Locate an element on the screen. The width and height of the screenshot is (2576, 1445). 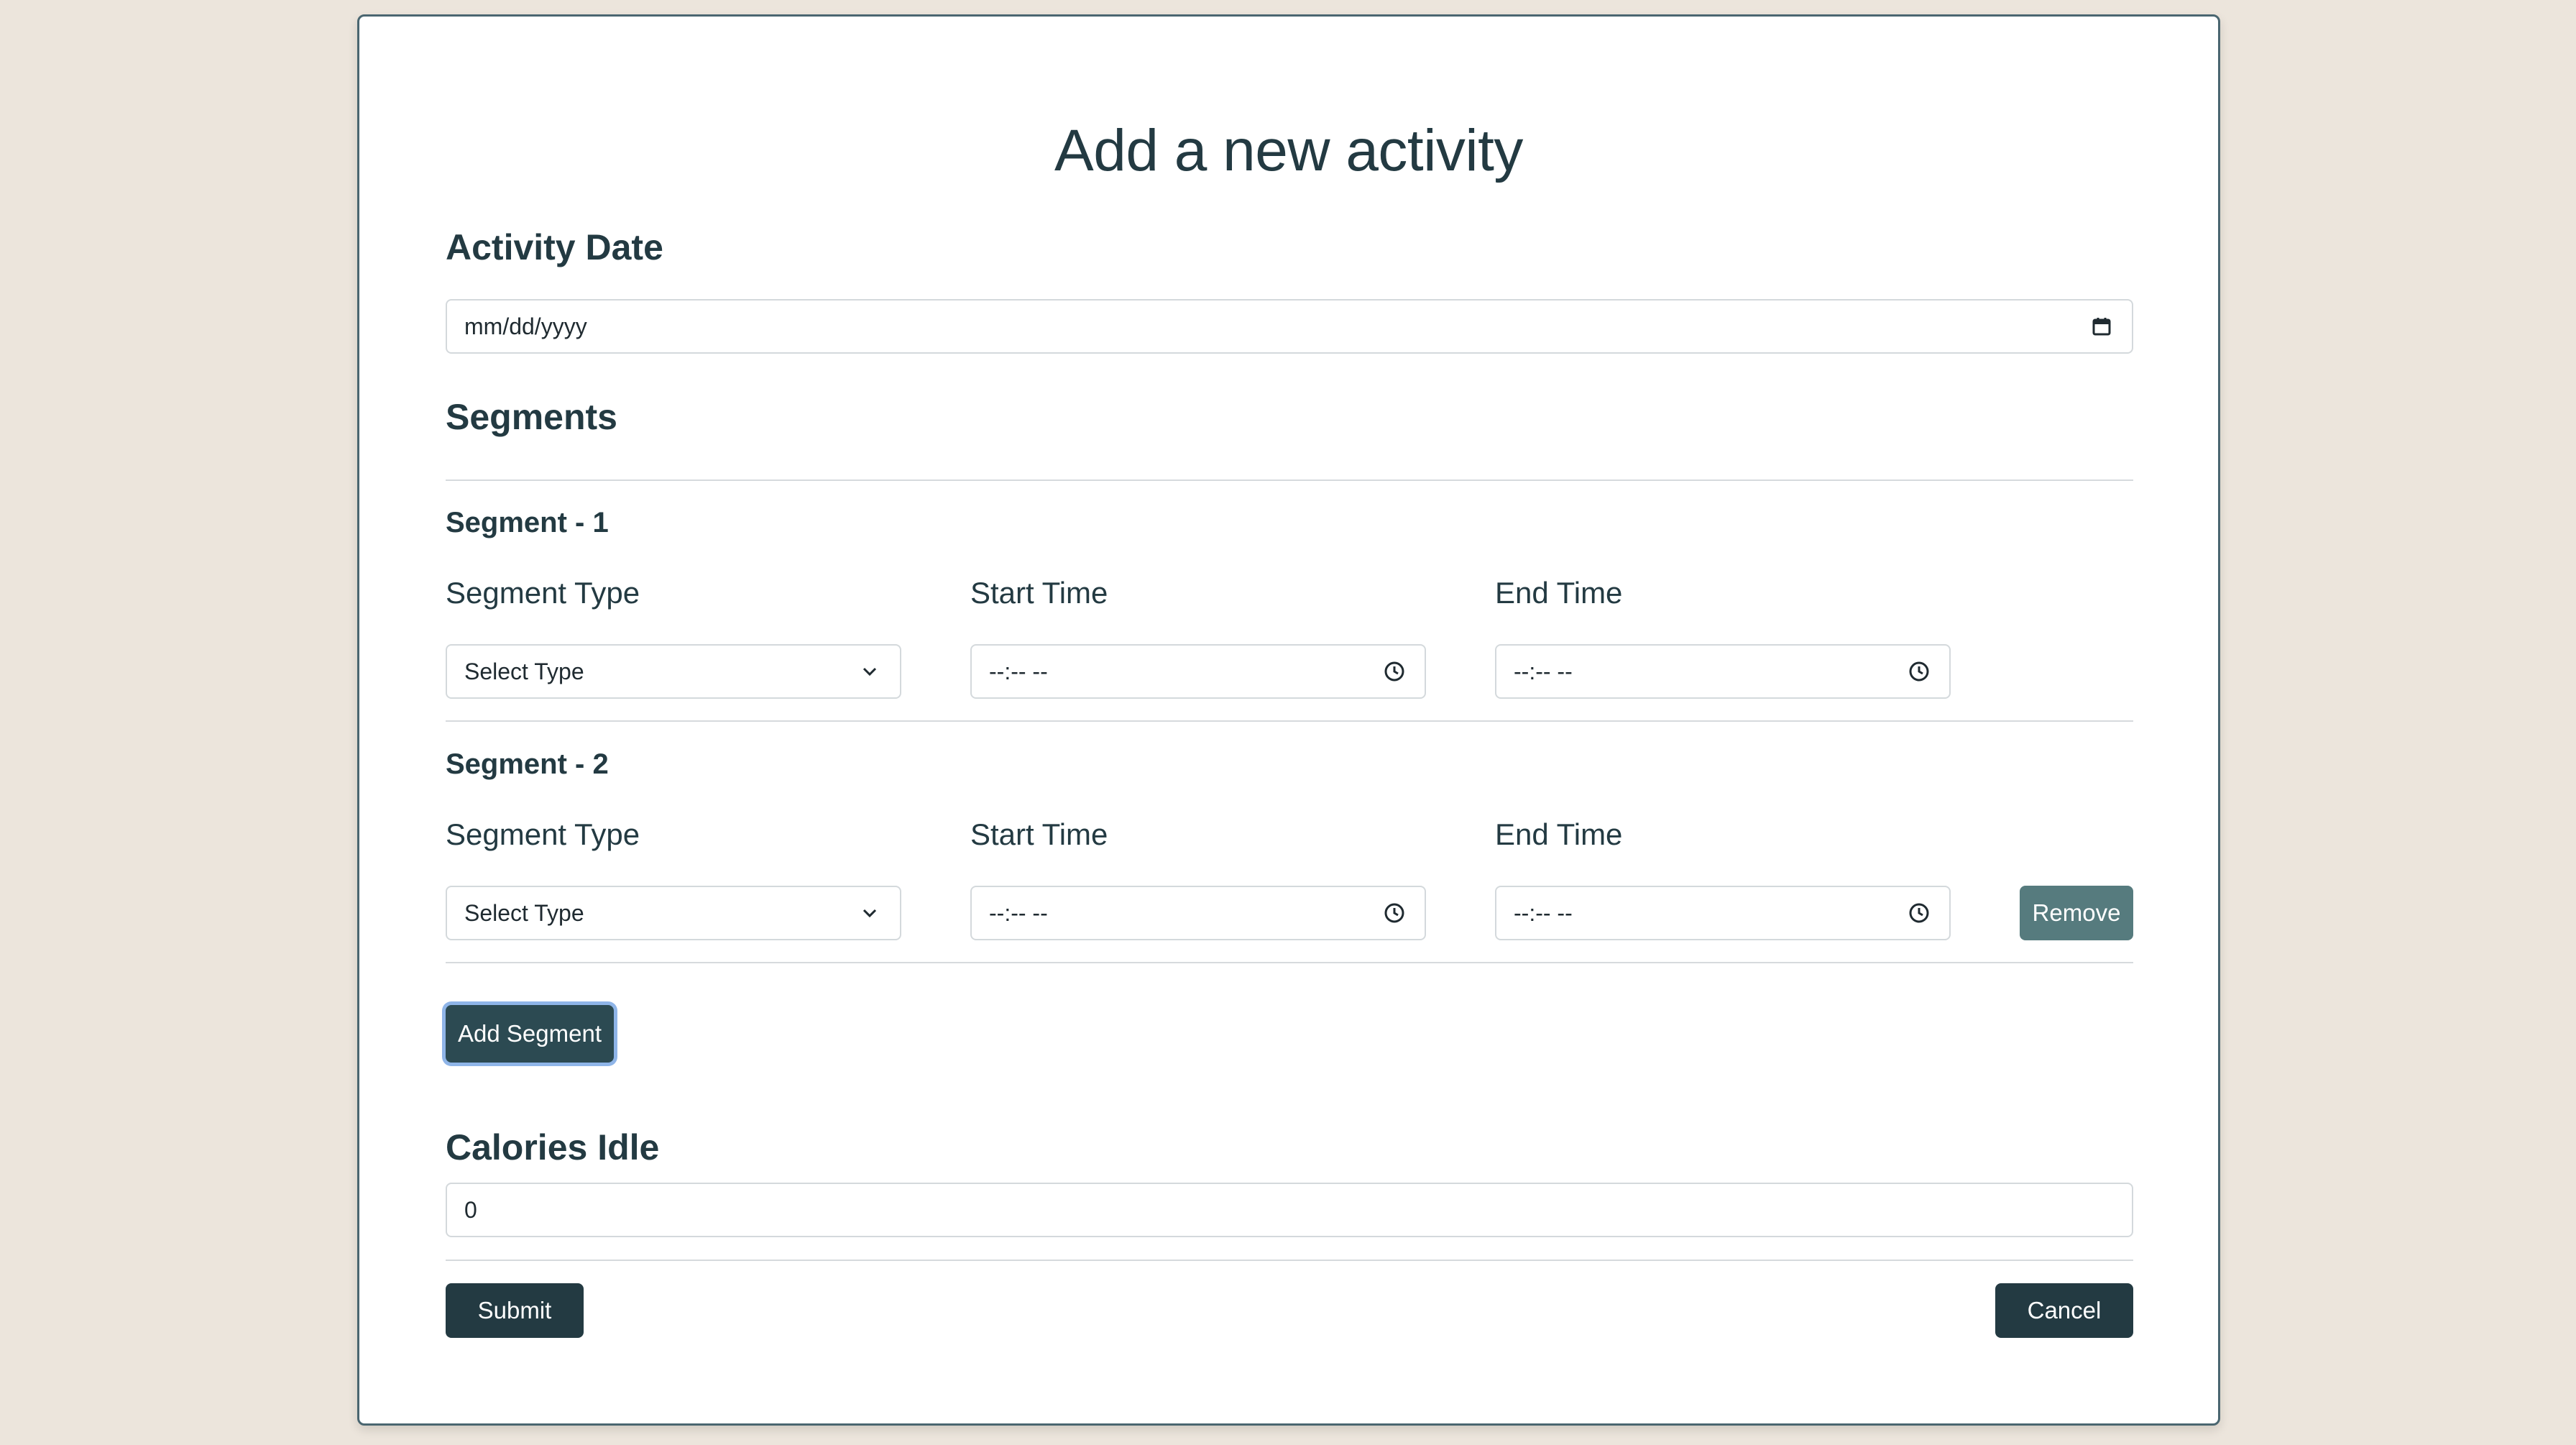
segment-2-end-value: --:-- -- is located at coordinates (1543, 912).